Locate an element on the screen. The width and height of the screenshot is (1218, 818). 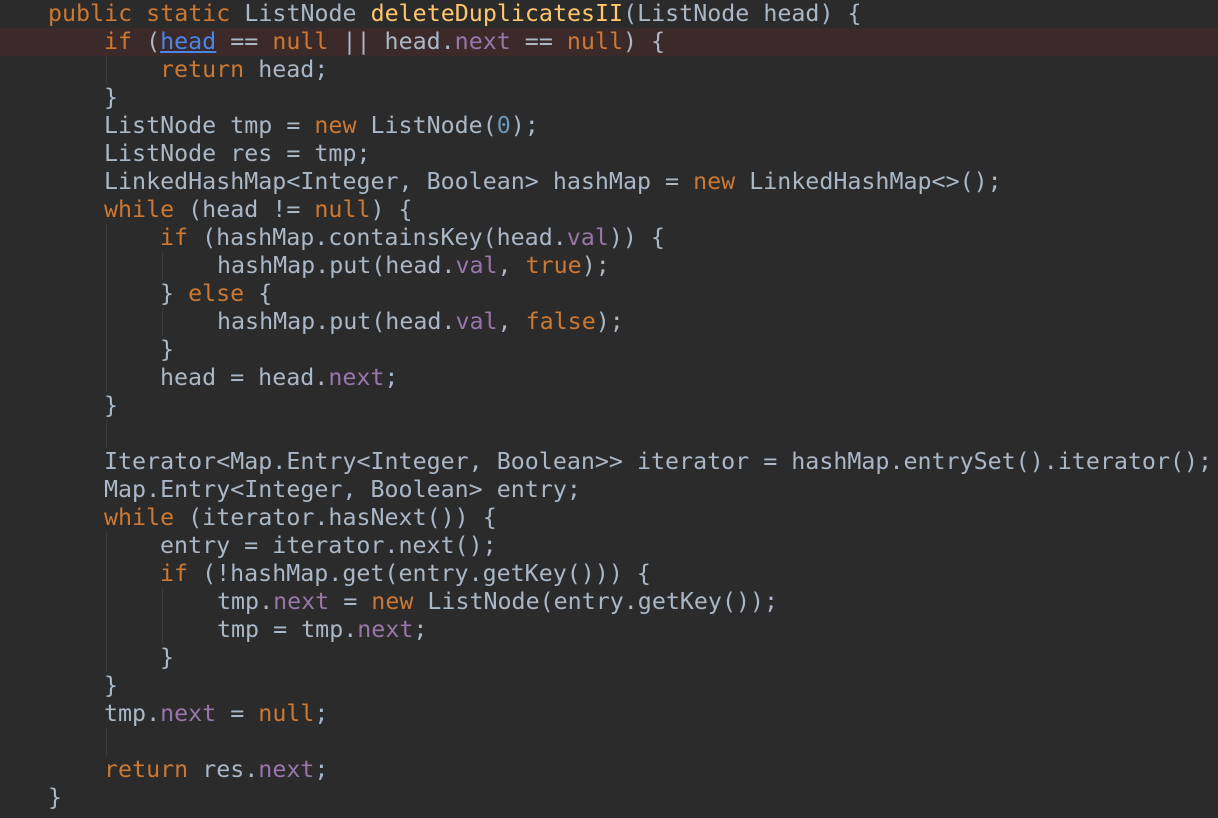
code-line: tmp.next = new ListNode(entry.getKey()); is located at coordinates (609, 602).